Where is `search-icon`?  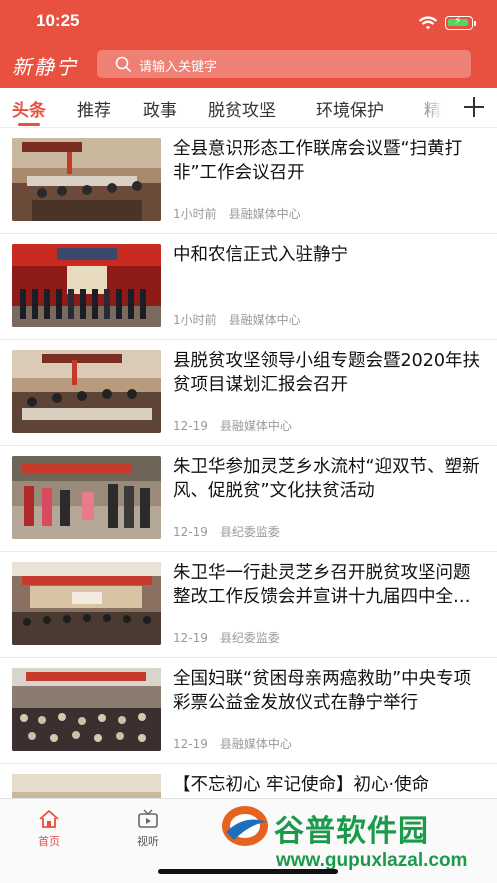
search-icon is located at coordinates (123, 64).